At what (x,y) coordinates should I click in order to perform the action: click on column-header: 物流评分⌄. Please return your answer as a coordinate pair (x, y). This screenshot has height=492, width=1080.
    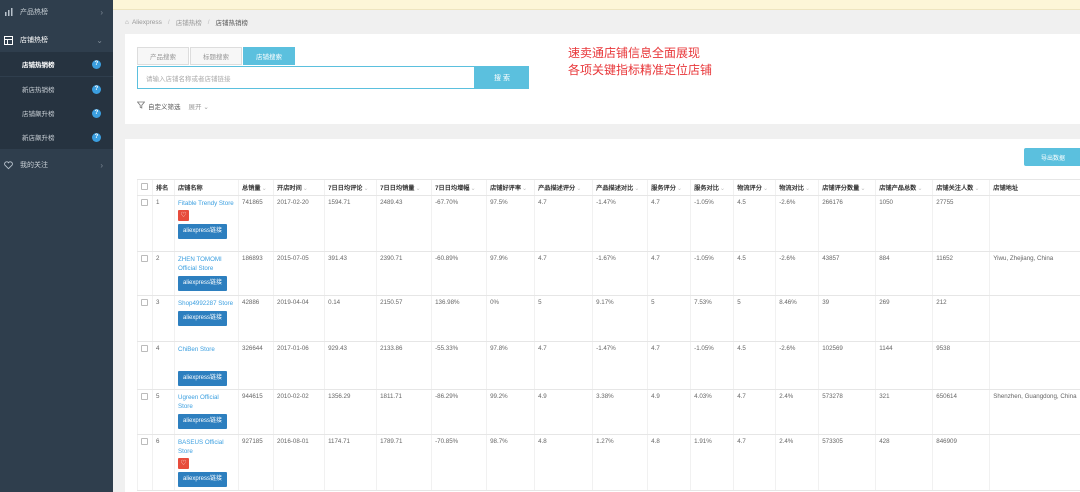
    Looking at the image, I should click on (754, 187).